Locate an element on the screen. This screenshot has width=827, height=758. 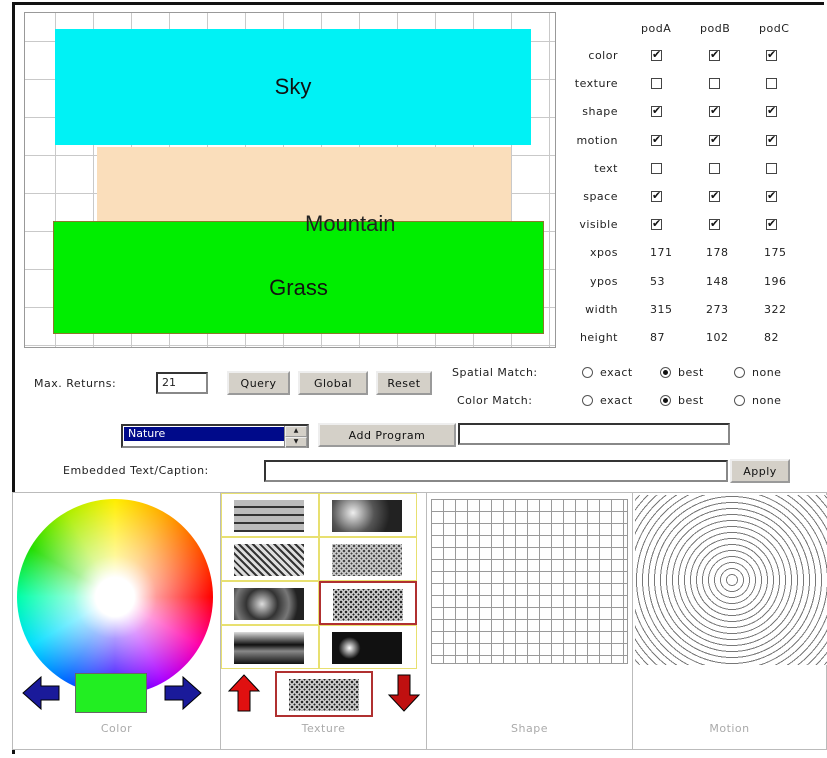
checkbox-texture-podB is located at coordinates (714, 84).